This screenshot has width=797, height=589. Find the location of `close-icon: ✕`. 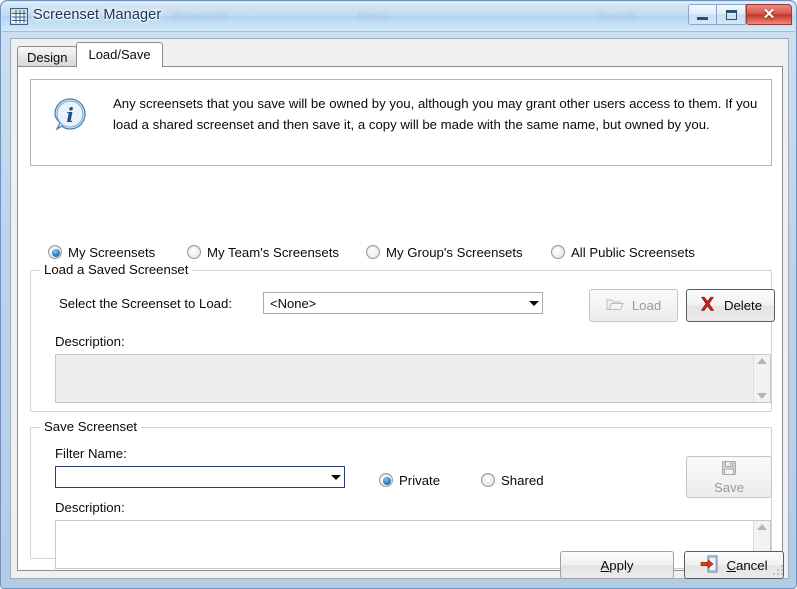

close-icon: ✕ is located at coordinates (769, 14).